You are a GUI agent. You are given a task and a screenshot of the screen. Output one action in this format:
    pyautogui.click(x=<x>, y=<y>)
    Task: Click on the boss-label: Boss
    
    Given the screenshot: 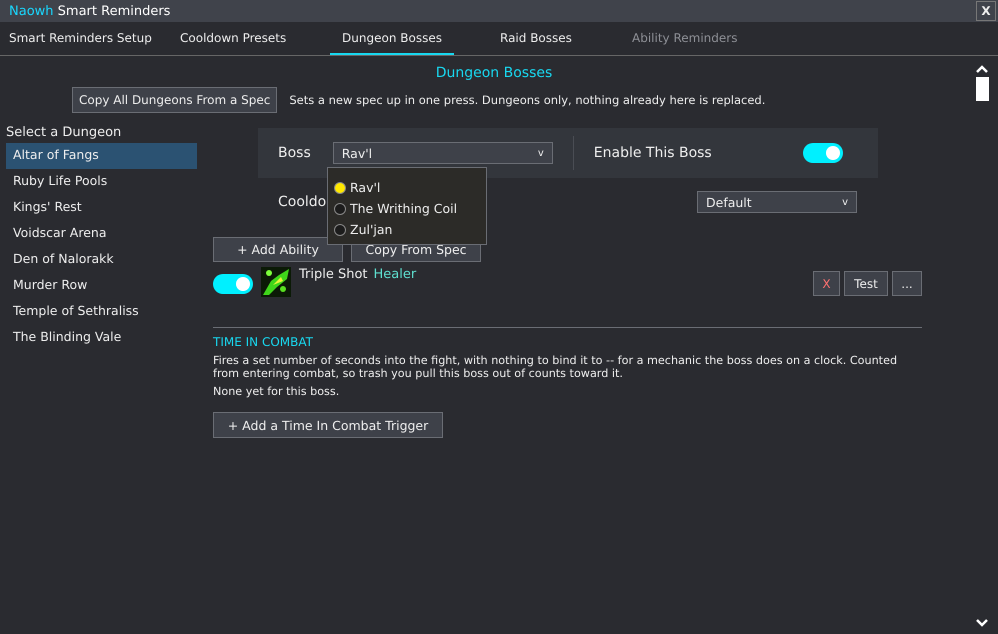 What is the action you would take?
    pyautogui.click(x=294, y=153)
    